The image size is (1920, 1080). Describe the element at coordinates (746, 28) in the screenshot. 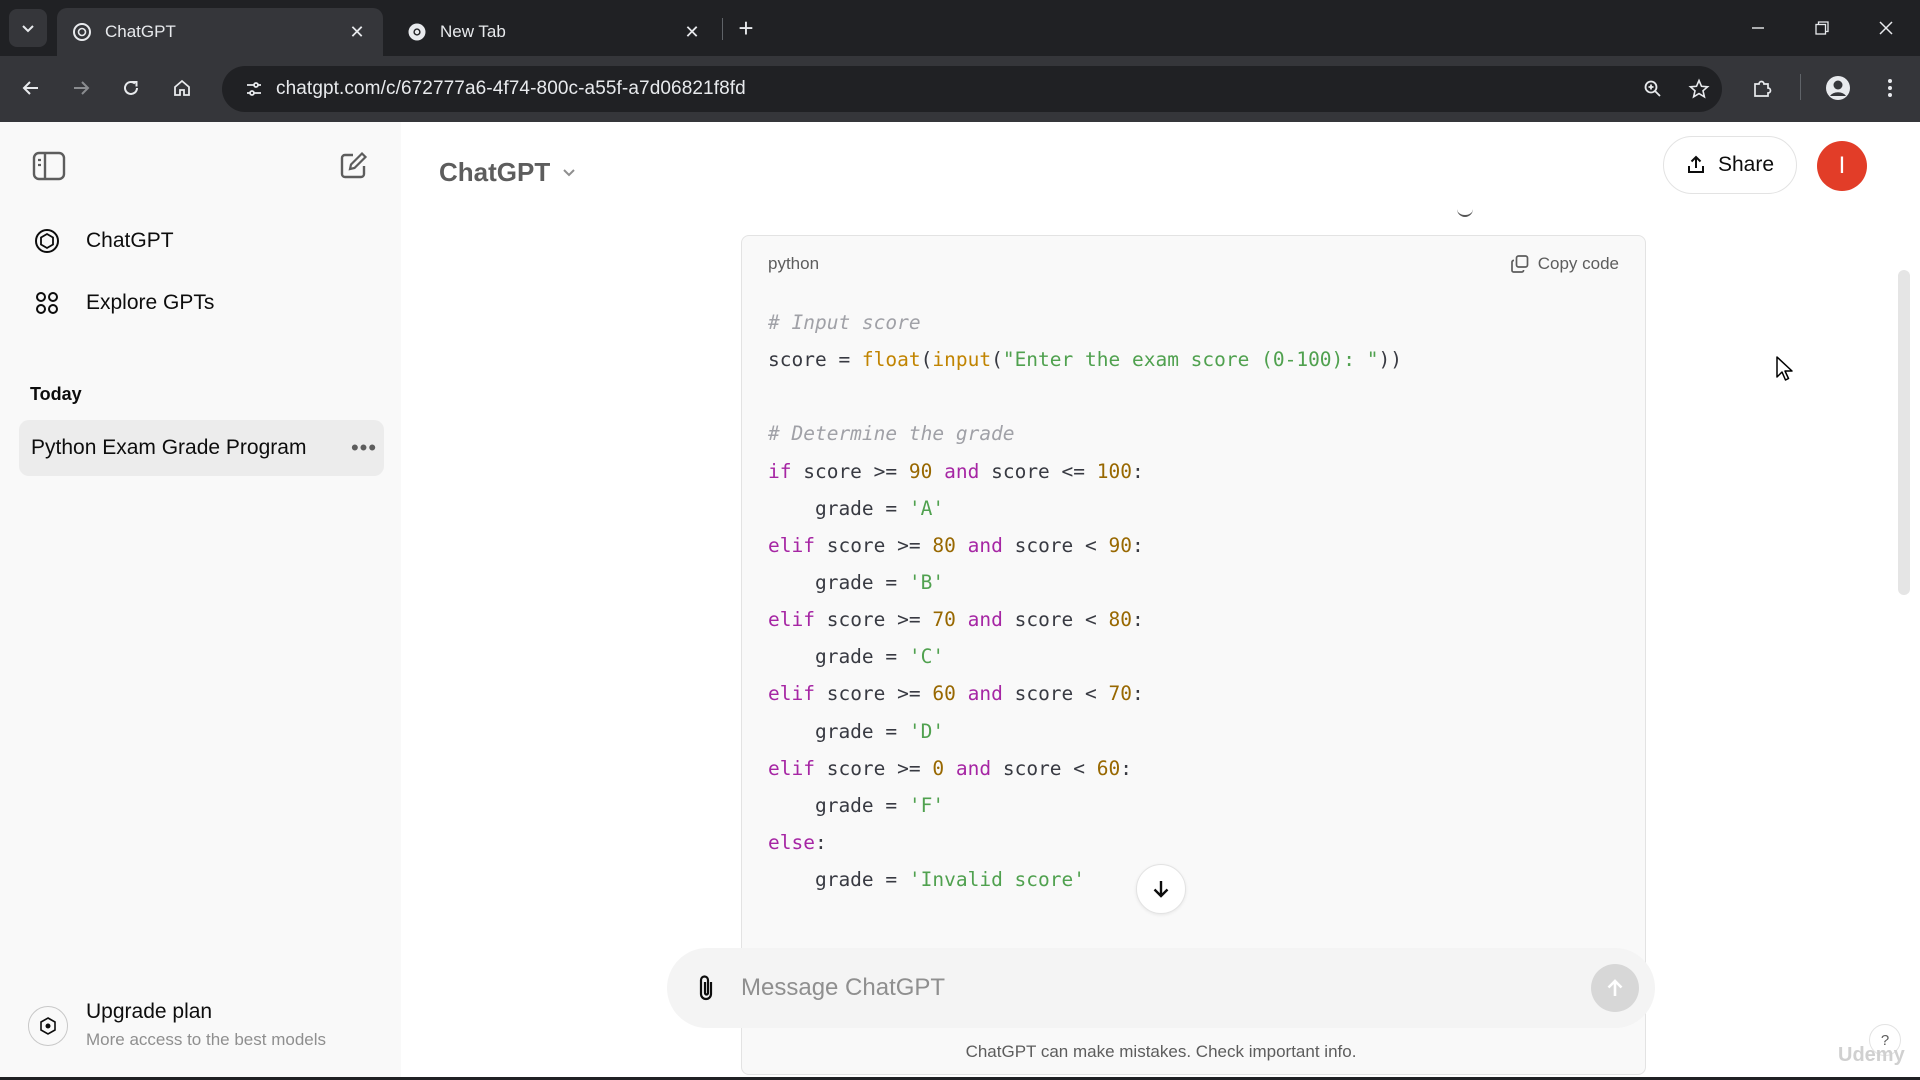

I see `new-tab-button: +` at that location.